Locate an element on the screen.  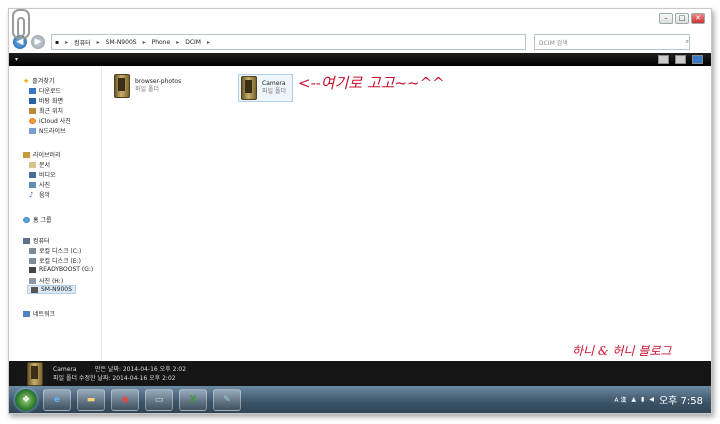
sidebar-item-label: 사진 (H:) is located at coordinates (51, 281).